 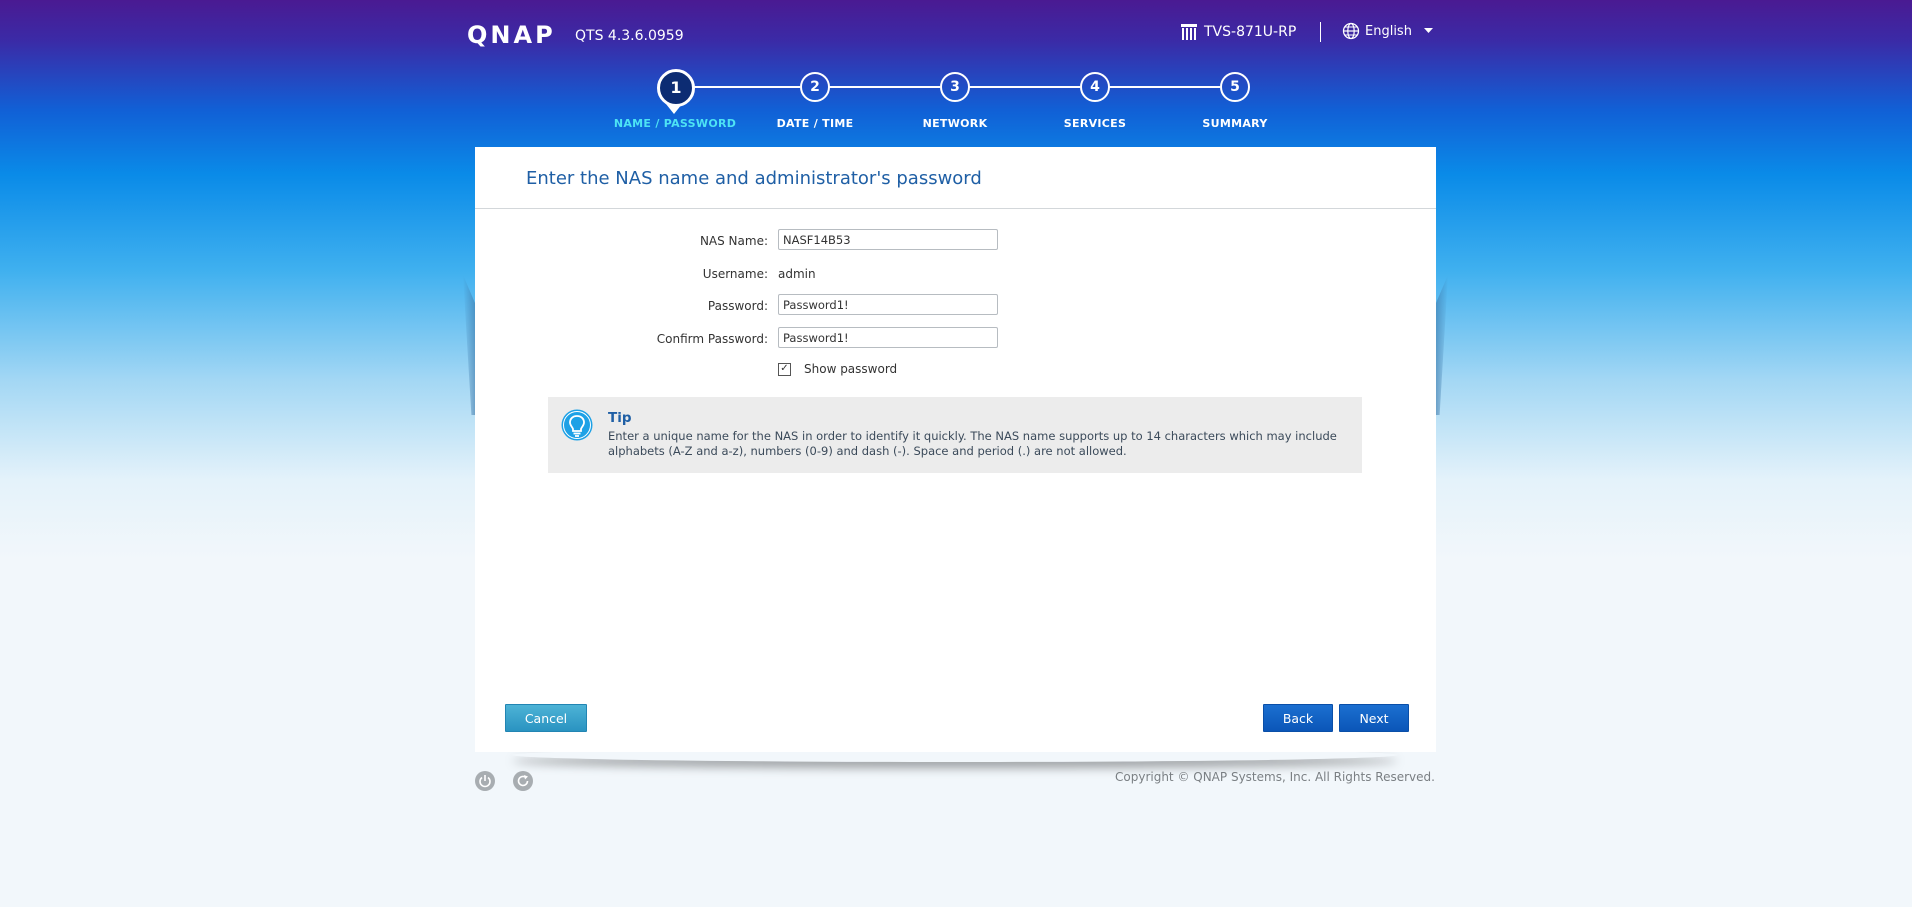 What do you see at coordinates (577, 425) in the screenshot?
I see `lightbulb-icon` at bounding box center [577, 425].